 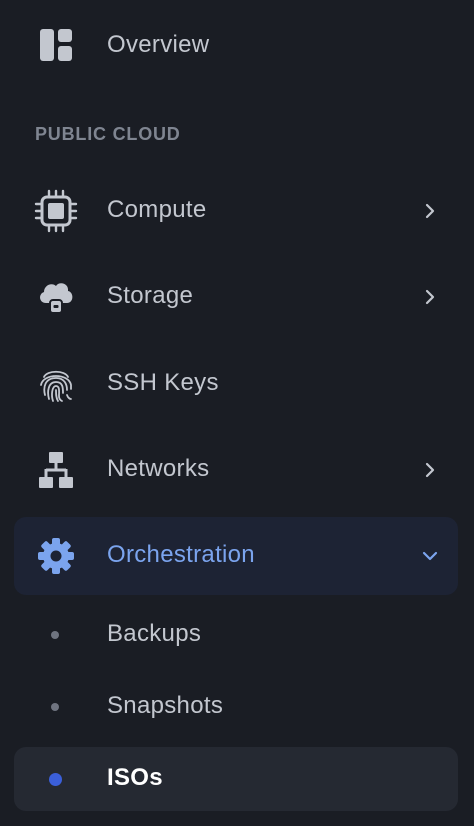 I want to click on cloud-lock-icon, so click(x=56, y=297).